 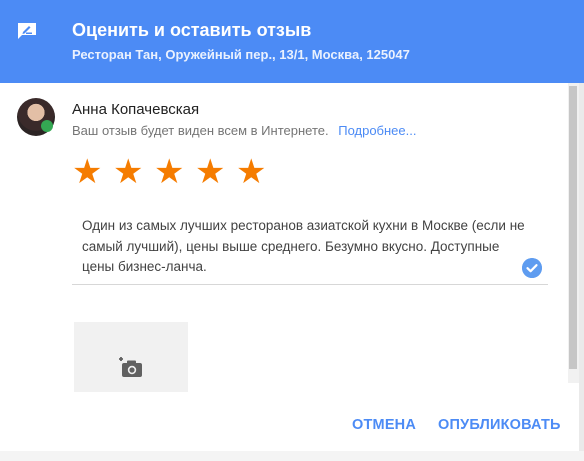 I want to click on dialog-title: Оценить и оставить отзыв, so click(x=192, y=30).